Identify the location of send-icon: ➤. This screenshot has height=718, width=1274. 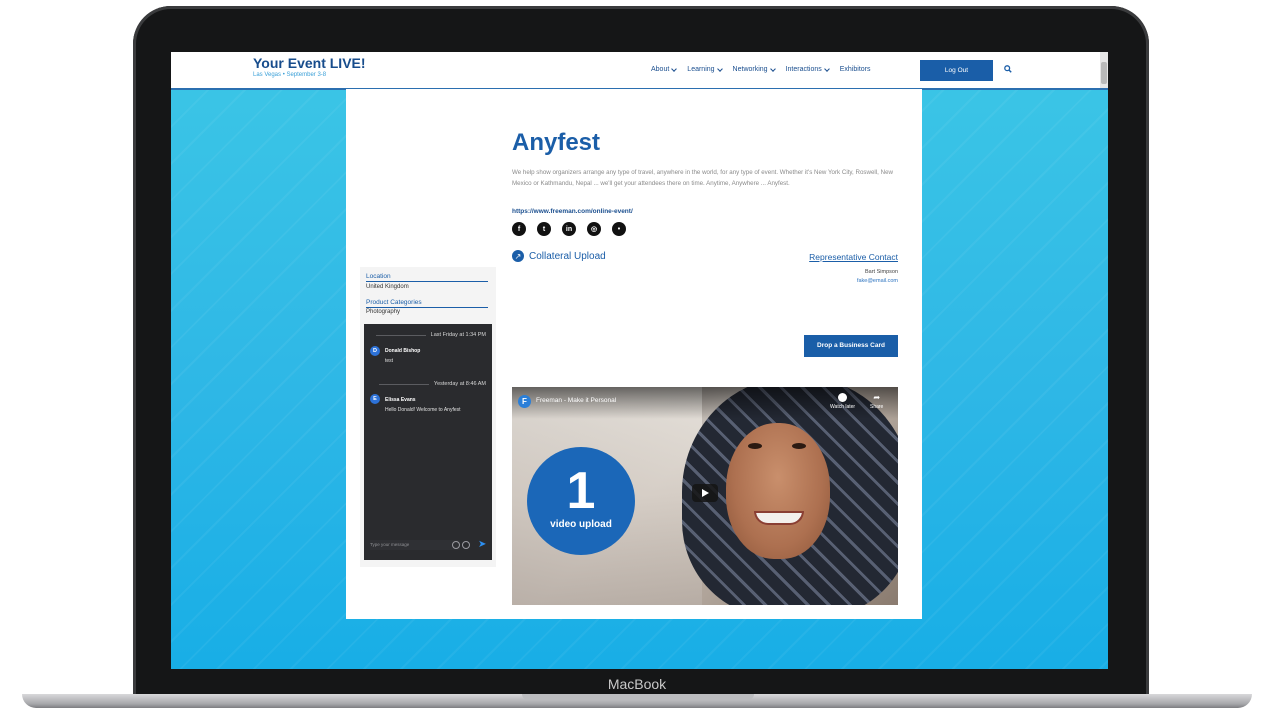
(482, 544).